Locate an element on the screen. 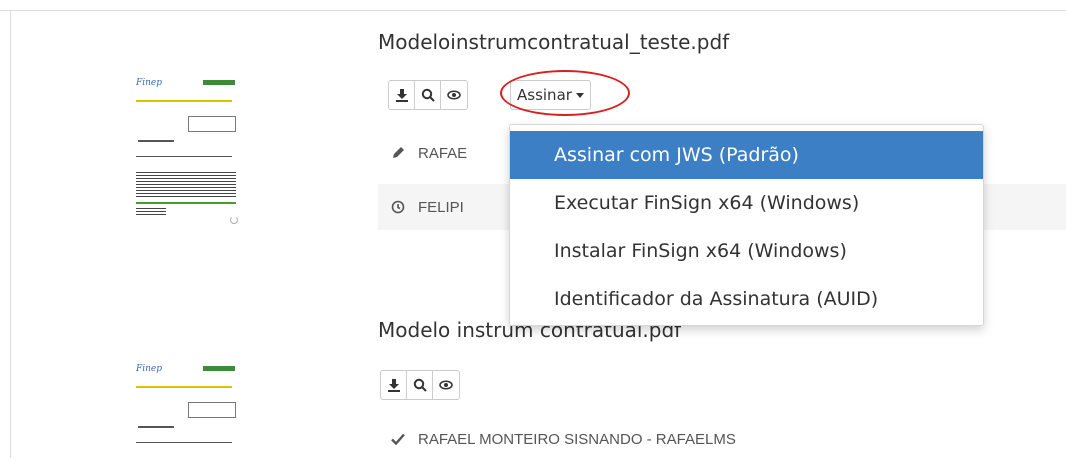 Image resolution: width=1066 pixels, height=462 pixels. signer-row: RAFAEL MONTEIRO SISNANDO - RAFAELMS is located at coordinates (722, 439).